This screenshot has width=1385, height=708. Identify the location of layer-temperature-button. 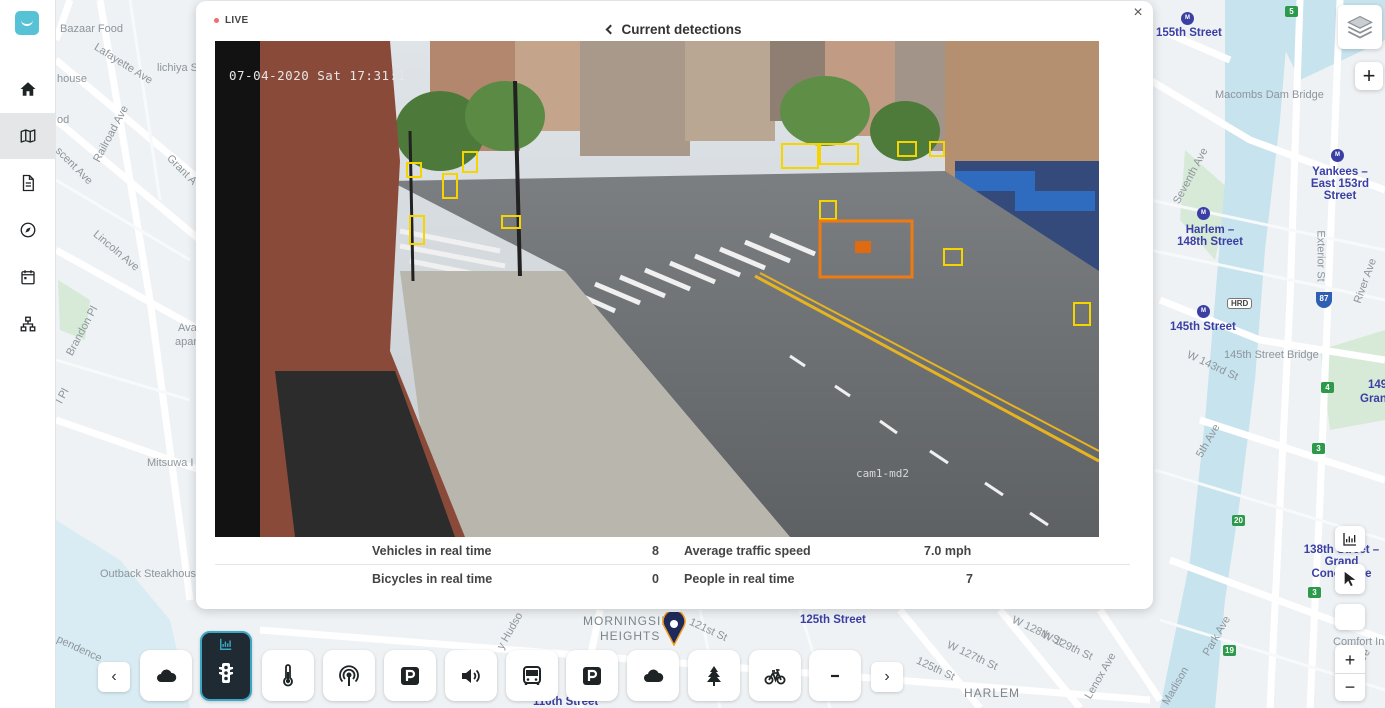
(288, 675).